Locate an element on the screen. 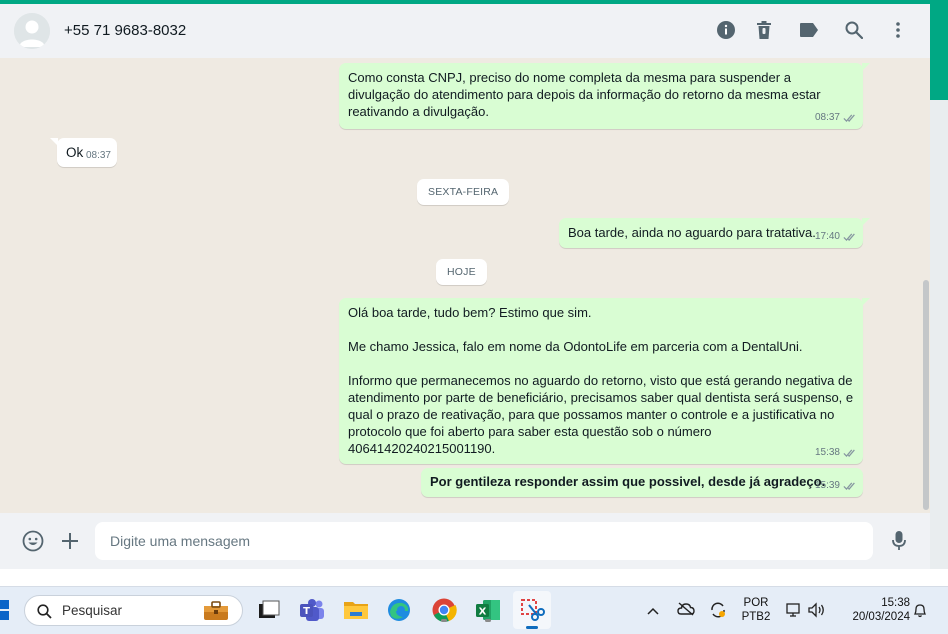 This screenshot has width=948, height=634. message-composer is located at coordinates (465, 541).